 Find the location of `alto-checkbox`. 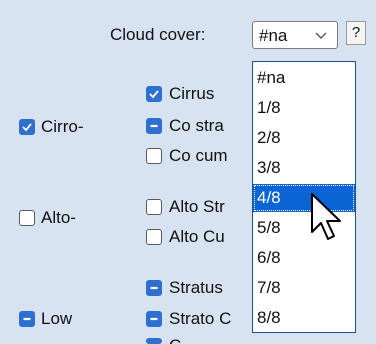

alto-checkbox is located at coordinates (27, 218).